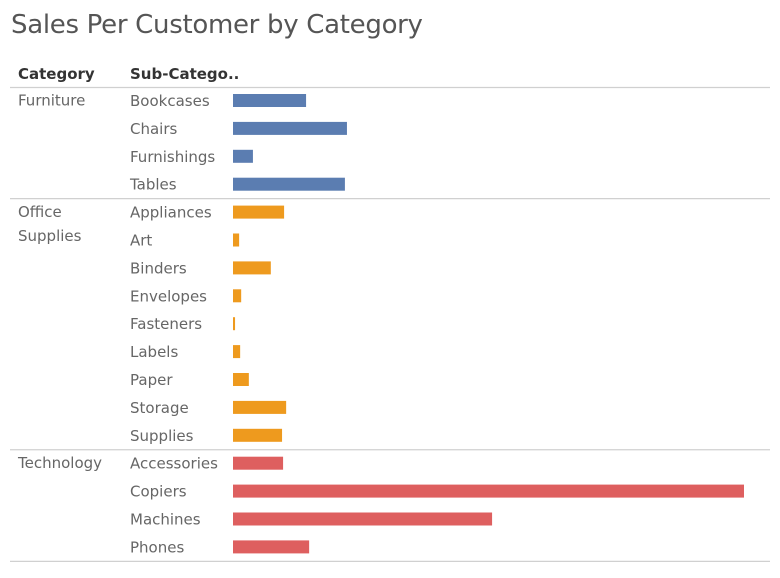 The image size is (780, 578). What do you see at coordinates (363, 519) in the screenshot?
I see `bar-machines` at bounding box center [363, 519].